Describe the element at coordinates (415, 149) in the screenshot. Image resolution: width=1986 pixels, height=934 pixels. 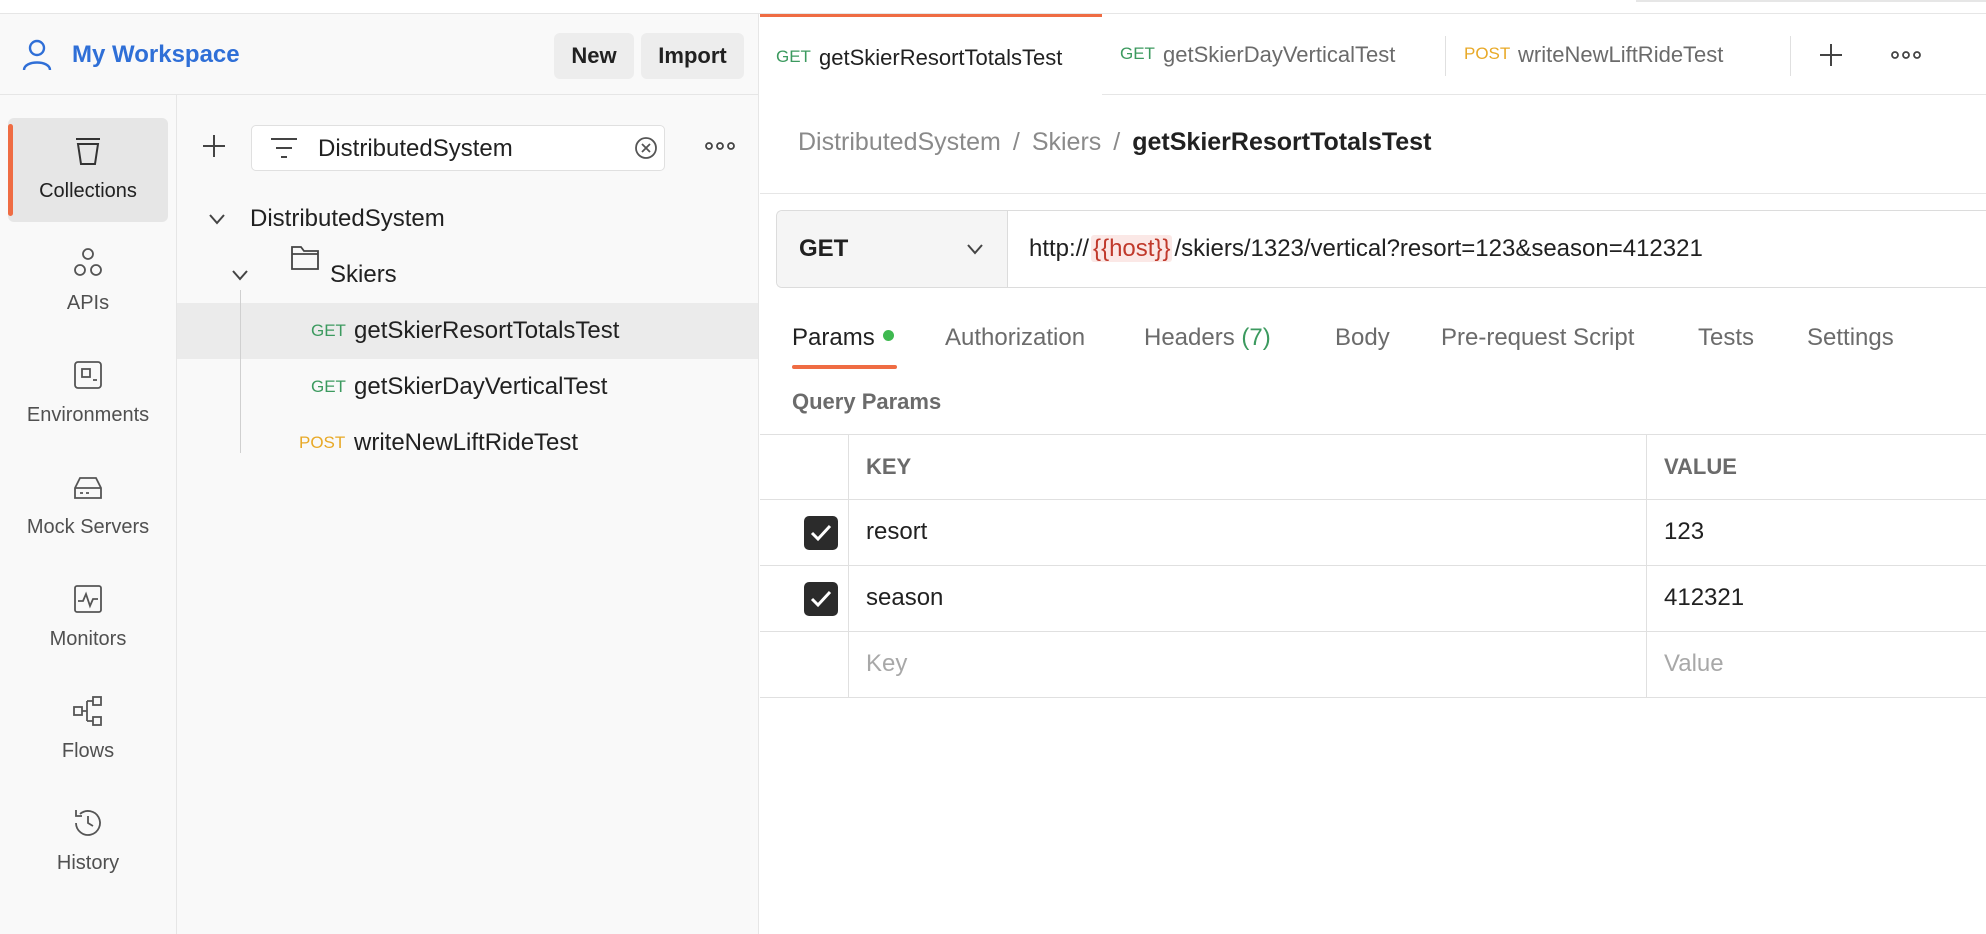
I see `filter-input-value: DistributedSystem` at that location.